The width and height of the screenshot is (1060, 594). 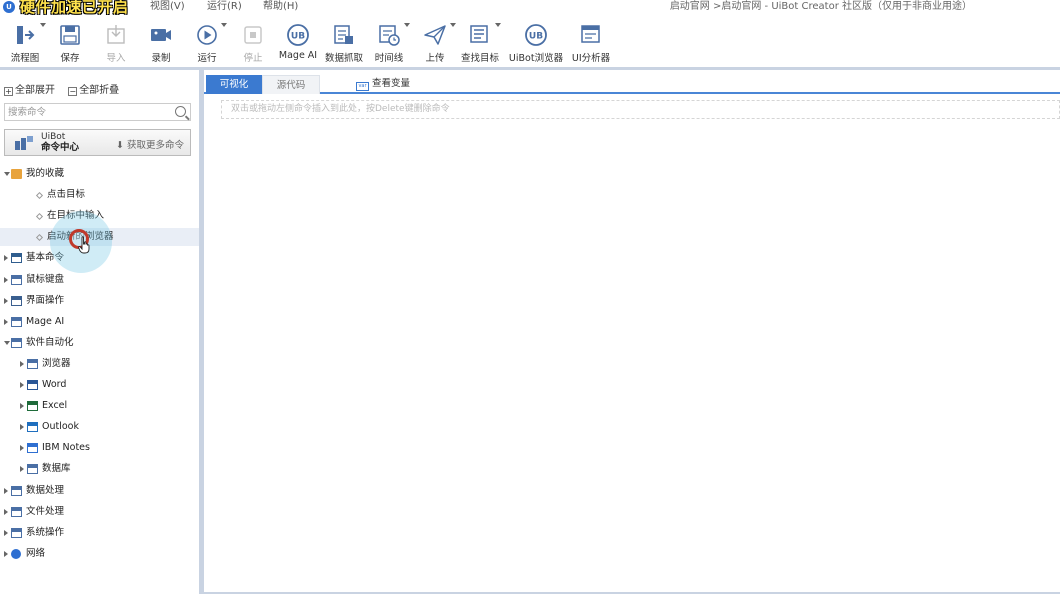 What do you see at coordinates (26, 35) in the screenshot?
I see `flowchart-icon` at bounding box center [26, 35].